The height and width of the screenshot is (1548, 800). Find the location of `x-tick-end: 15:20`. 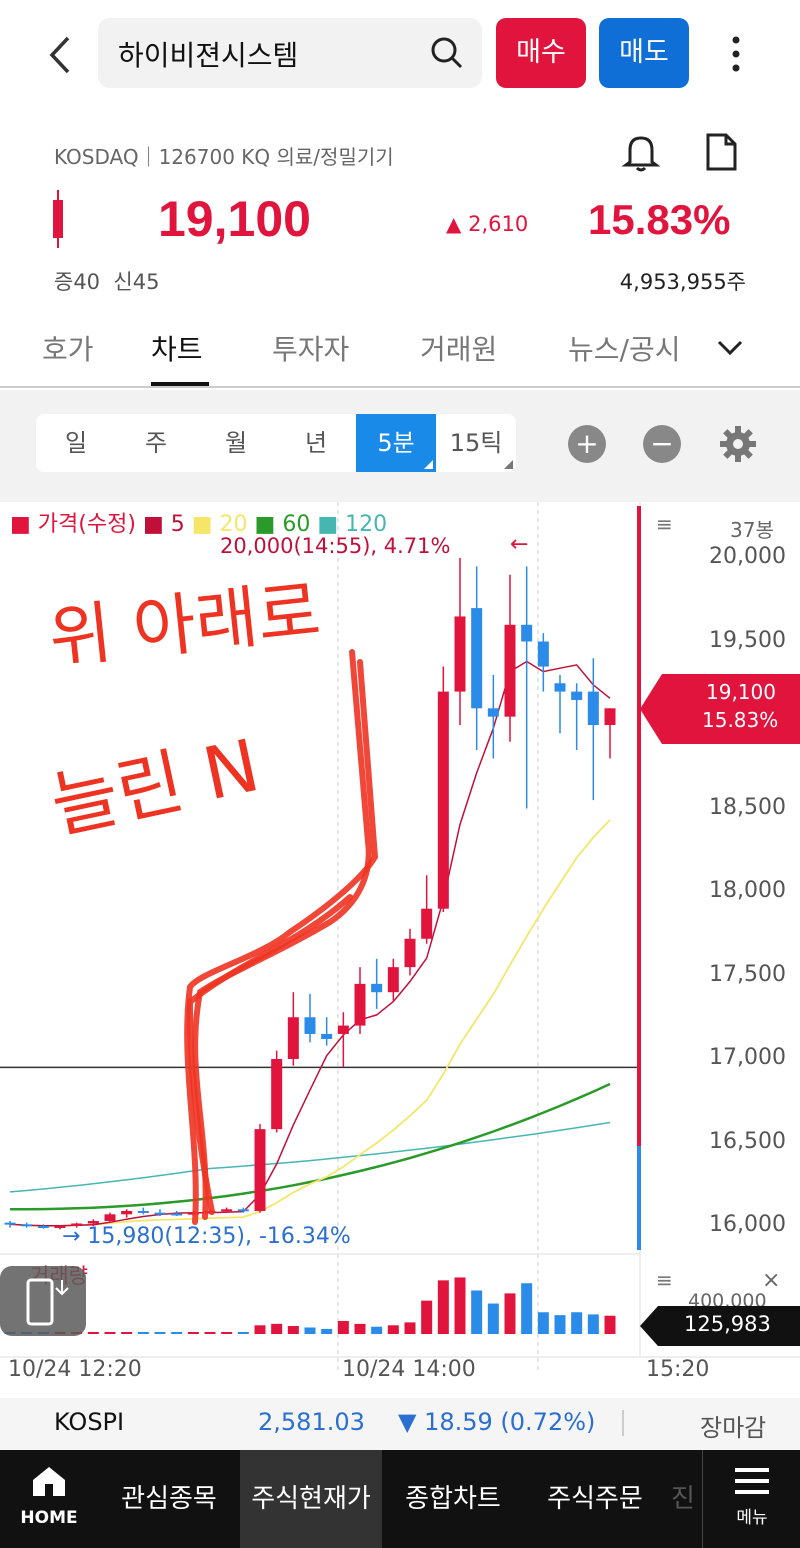

x-tick-end: 15:20 is located at coordinates (678, 1369).